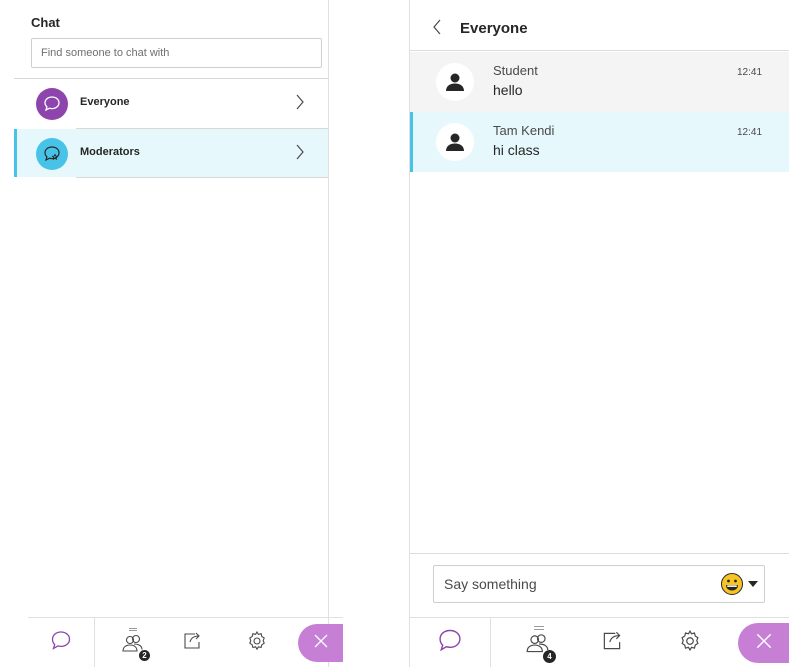 Image resolution: width=789 pixels, height=667 pixels. I want to click on emoji-picker-button, so click(740, 584).